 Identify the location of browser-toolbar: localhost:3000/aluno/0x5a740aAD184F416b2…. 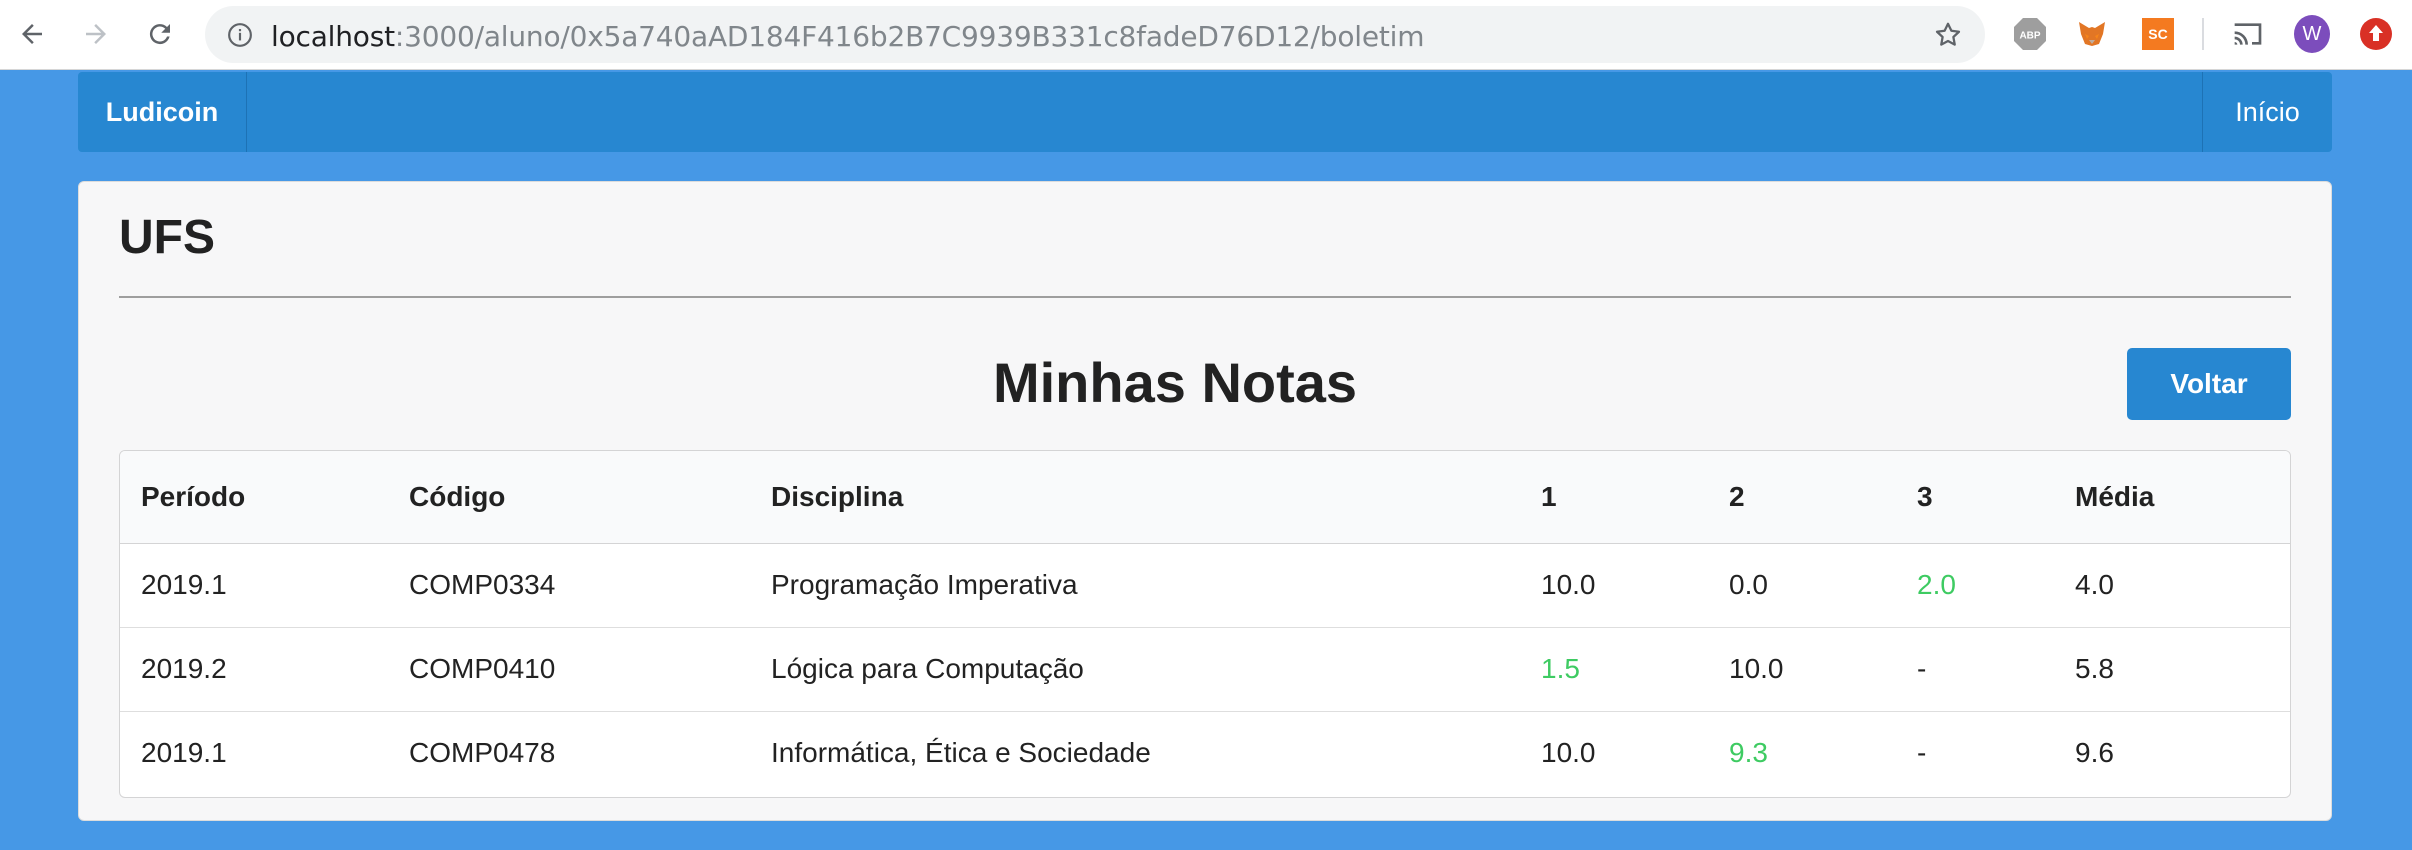
(1206, 35).